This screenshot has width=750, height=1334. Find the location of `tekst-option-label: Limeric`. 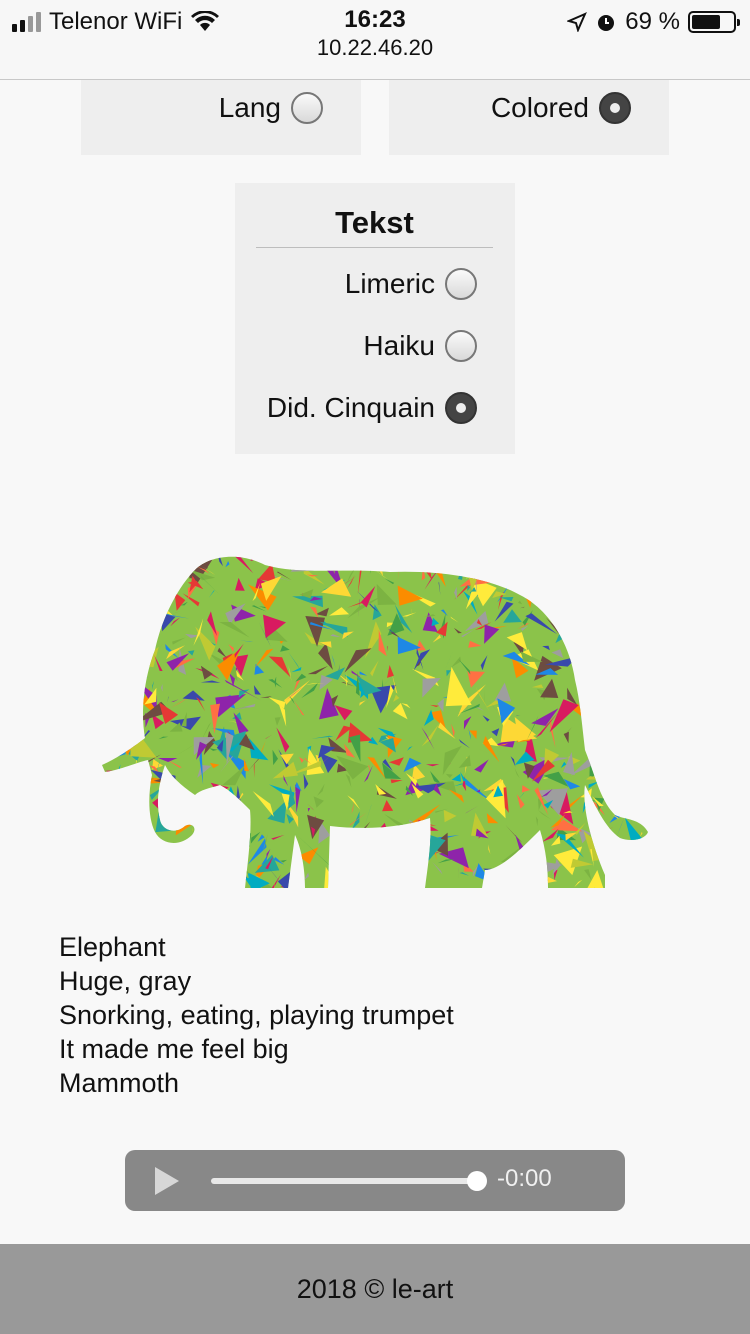

tekst-option-label: Limeric is located at coordinates (389, 283).